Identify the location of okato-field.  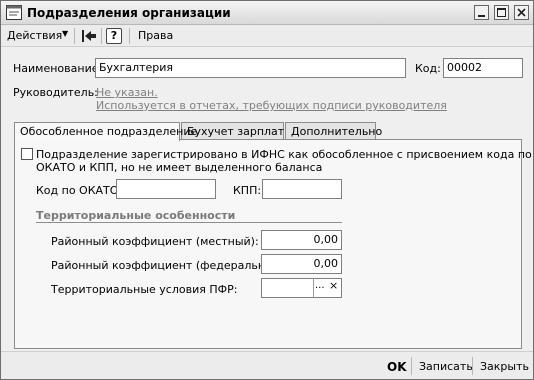
(166, 189).